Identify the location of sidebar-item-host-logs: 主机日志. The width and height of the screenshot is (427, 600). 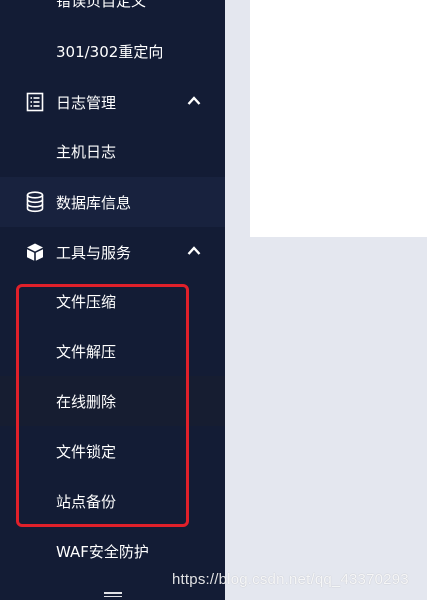
(112, 151).